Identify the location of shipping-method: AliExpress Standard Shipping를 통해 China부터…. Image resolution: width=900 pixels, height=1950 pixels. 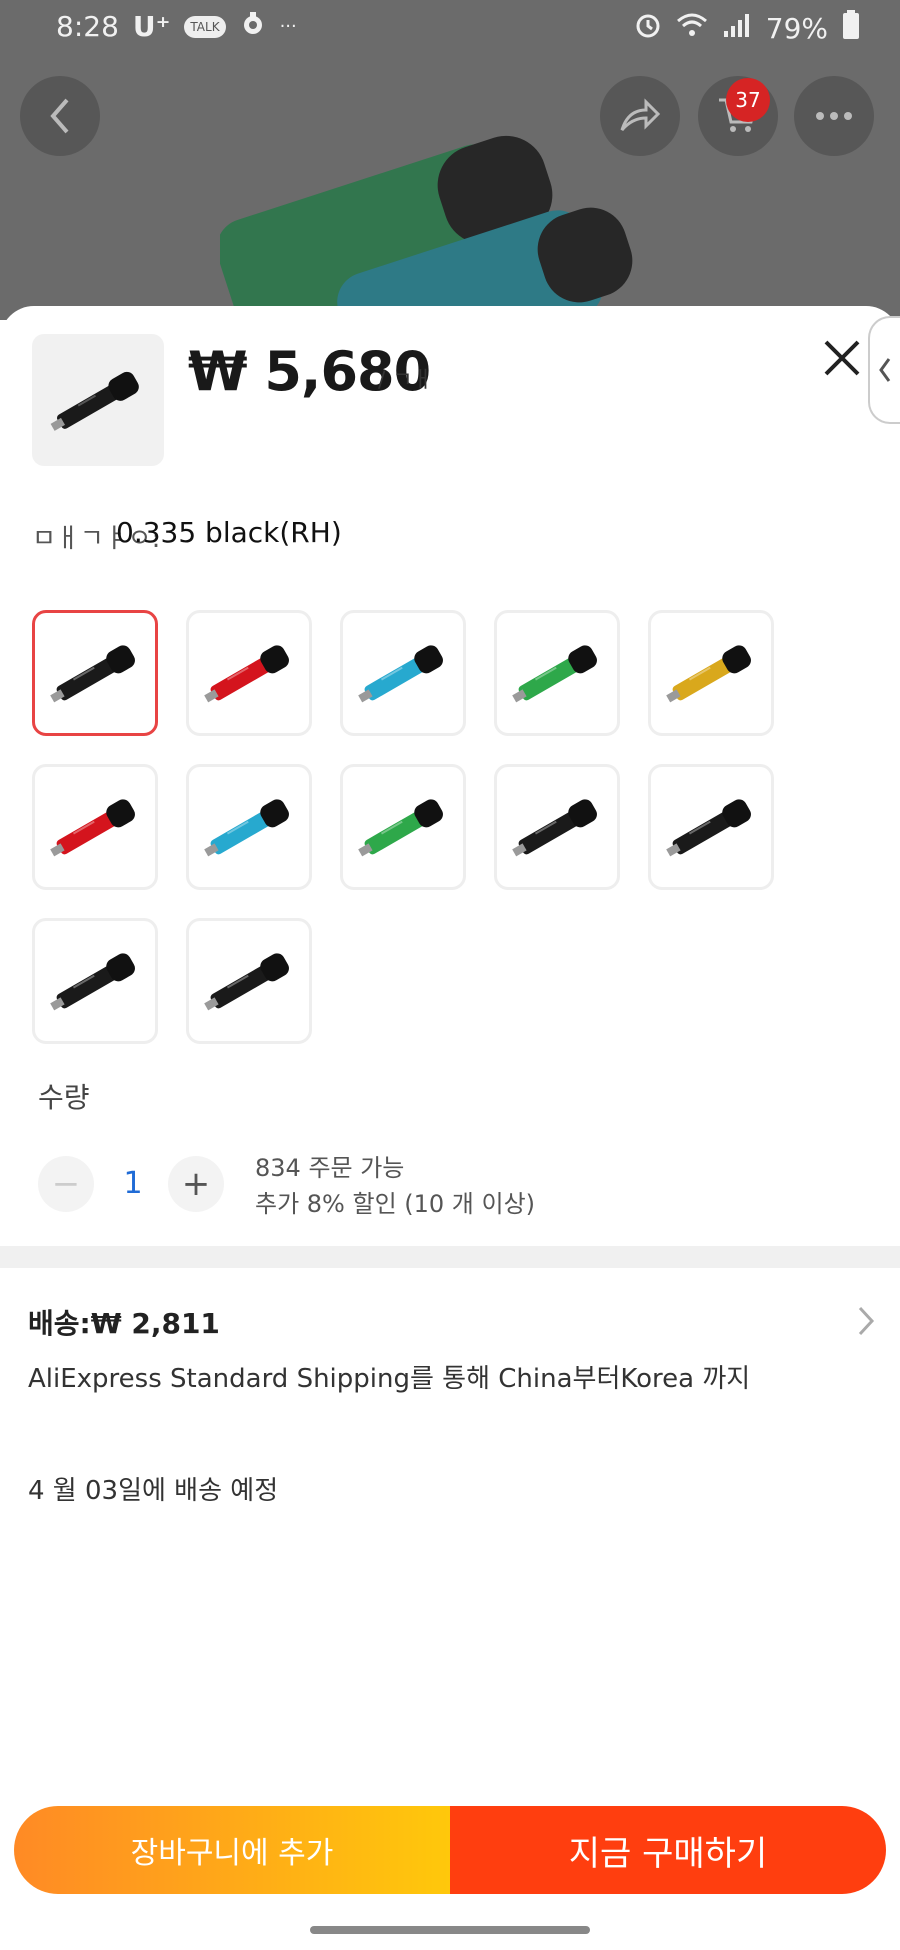
(389, 1379).